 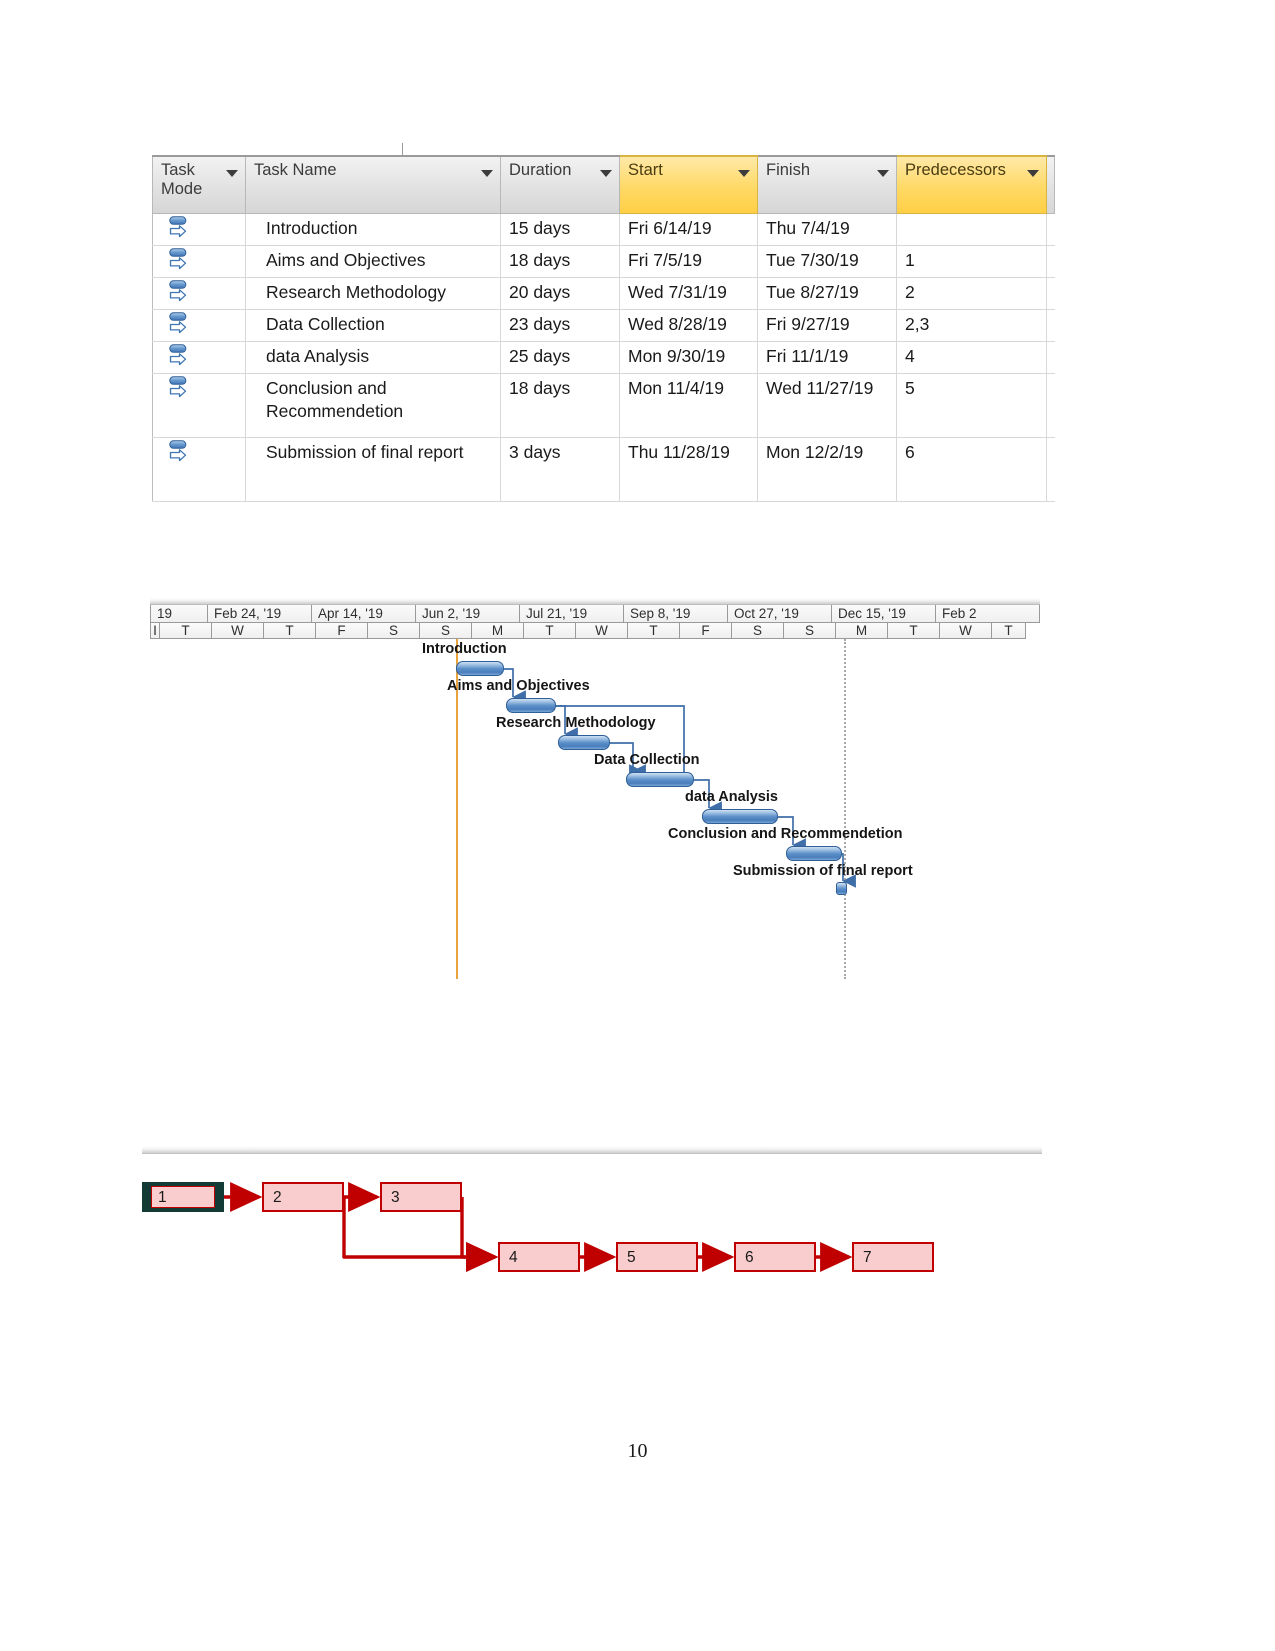 I want to click on cell-duration: 23 days, so click(x=560, y=325).